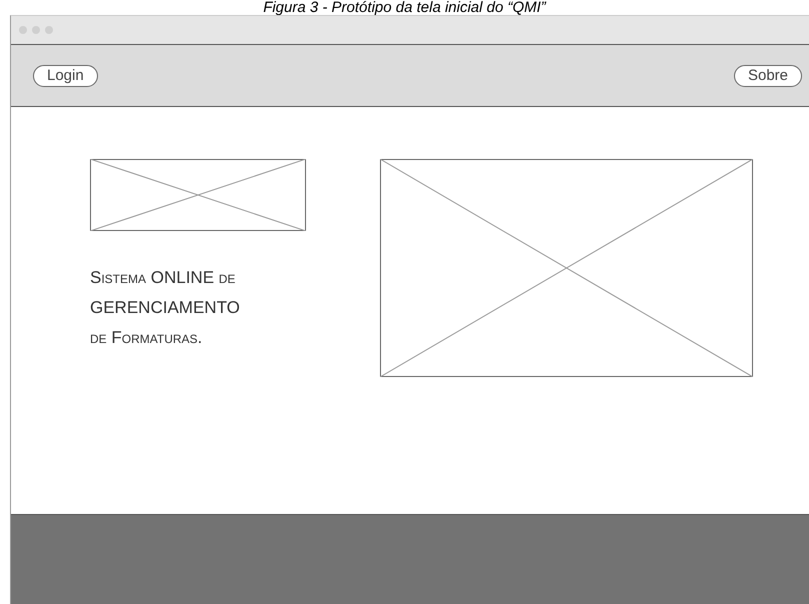 The height and width of the screenshot is (604, 809). What do you see at coordinates (65, 75) in the screenshot?
I see `login-button: Login` at bounding box center [65, 75].